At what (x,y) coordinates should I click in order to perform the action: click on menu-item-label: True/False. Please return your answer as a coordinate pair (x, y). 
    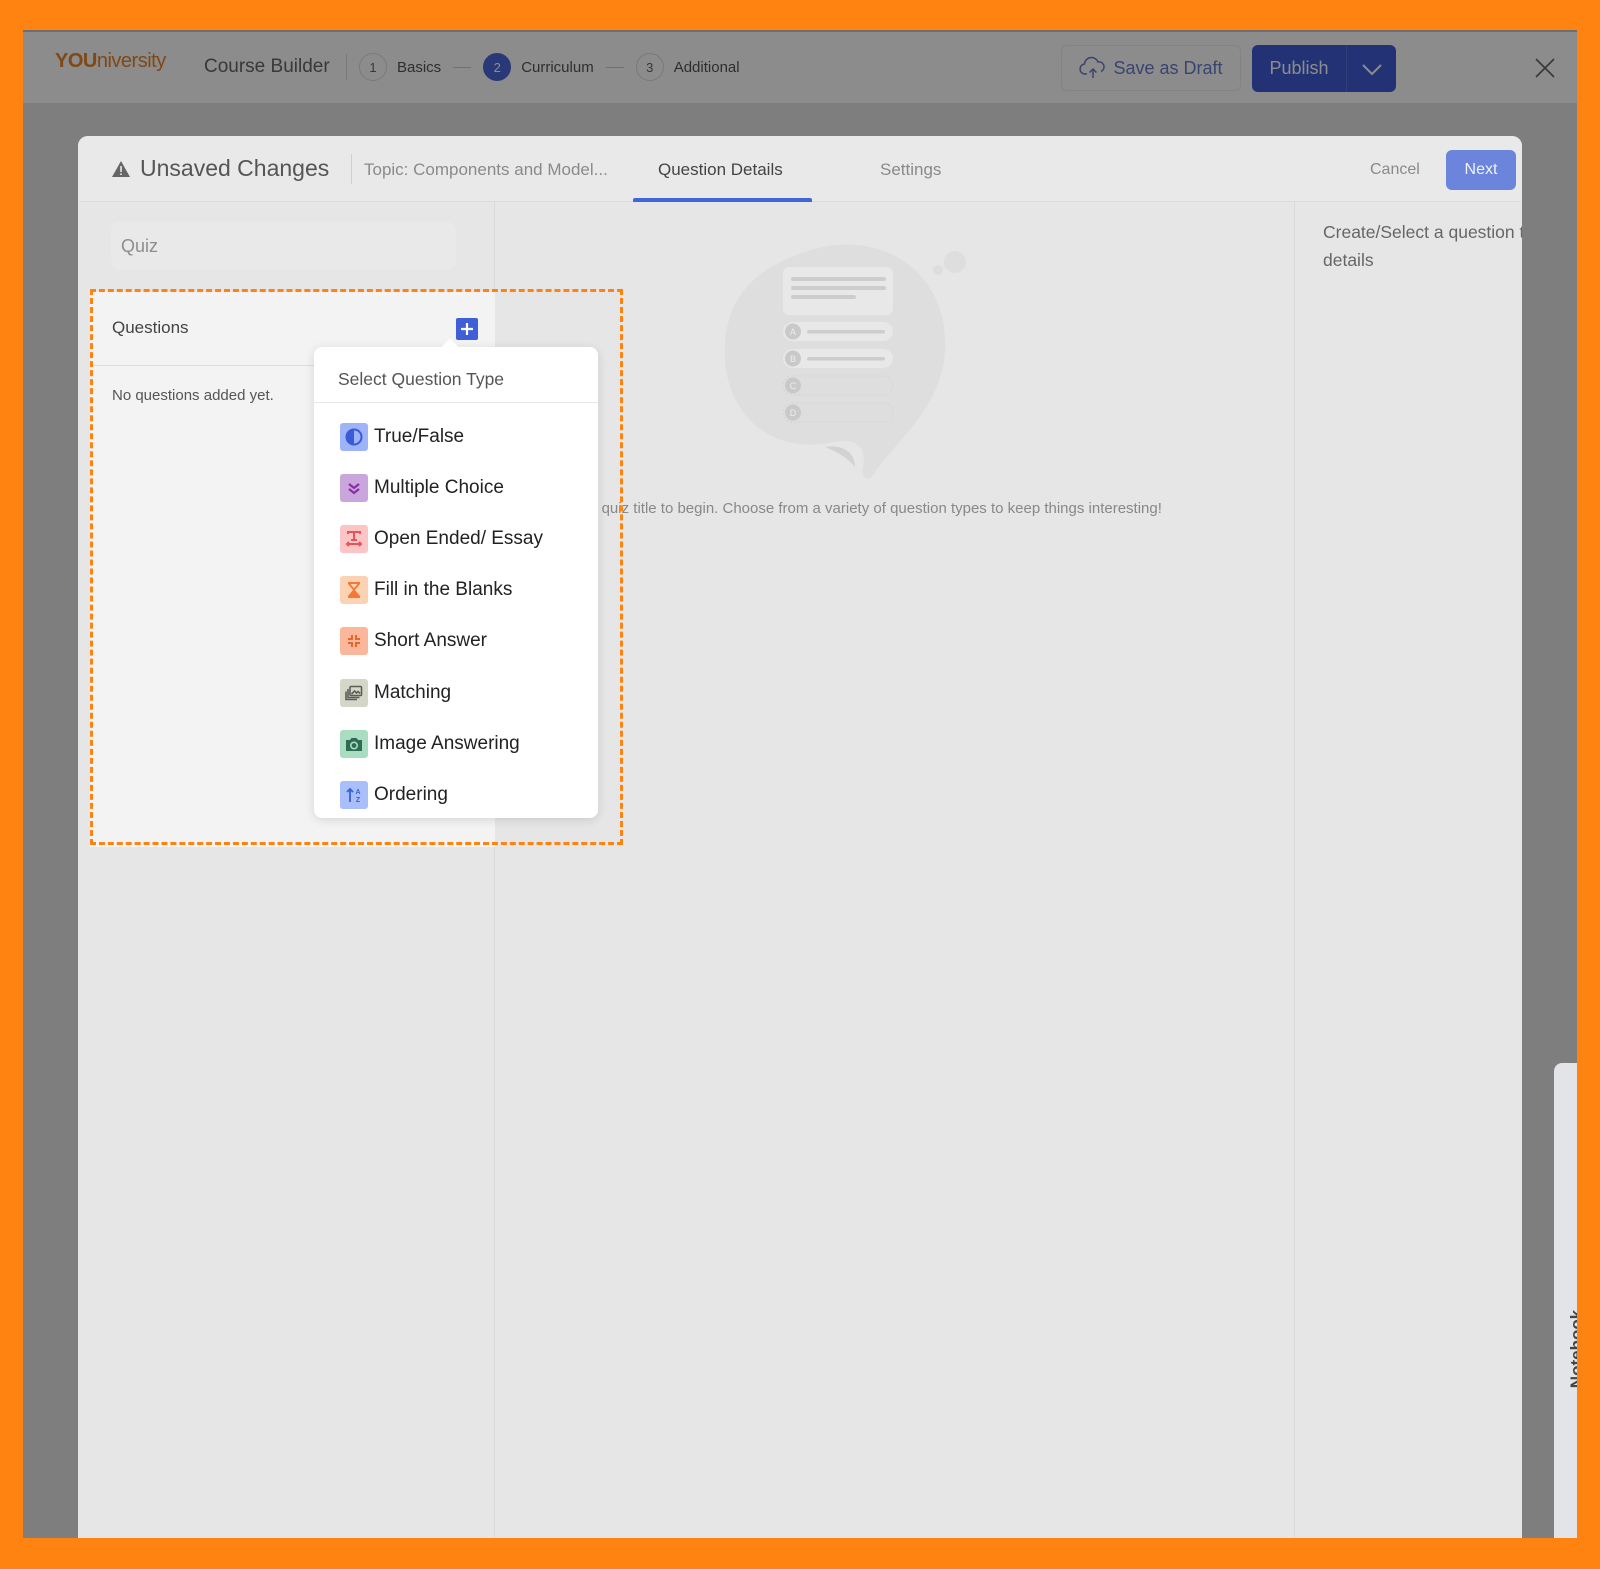
    Looking at the image, I should click on (419, 436).